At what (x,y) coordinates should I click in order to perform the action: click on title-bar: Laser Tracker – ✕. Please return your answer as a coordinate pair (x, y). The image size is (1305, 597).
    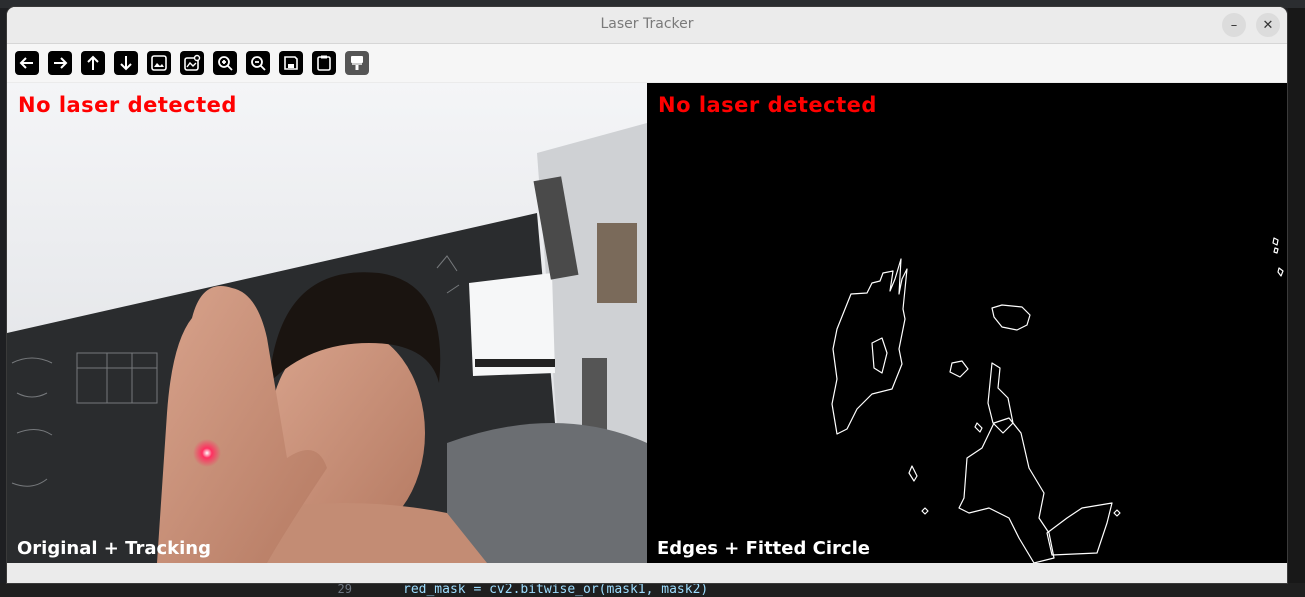
    Looking at the image, I should click on (647, 25).